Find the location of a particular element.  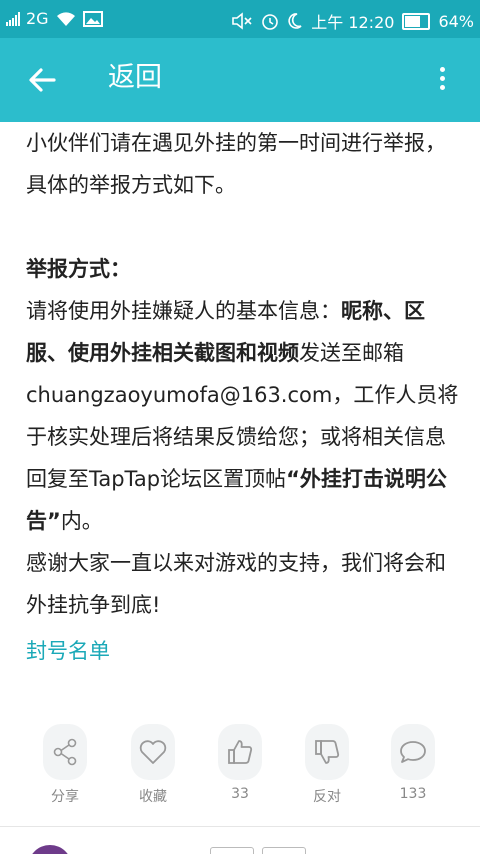

favorite-button: 收藏 is located at coordinates (153, 765).